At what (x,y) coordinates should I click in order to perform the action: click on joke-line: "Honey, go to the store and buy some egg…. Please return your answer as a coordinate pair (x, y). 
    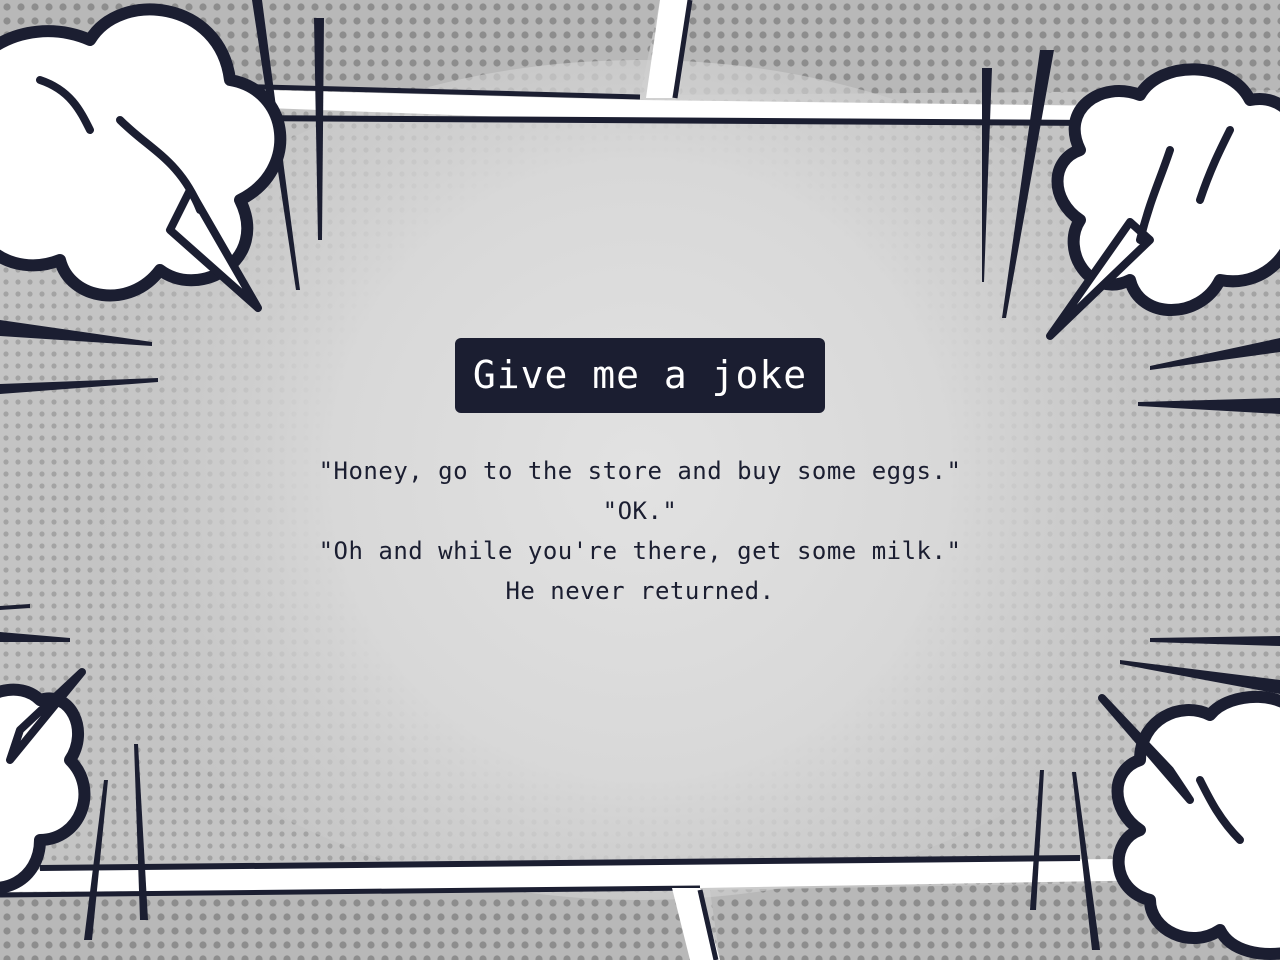
    Looking at the image, I should click on (640, 471).